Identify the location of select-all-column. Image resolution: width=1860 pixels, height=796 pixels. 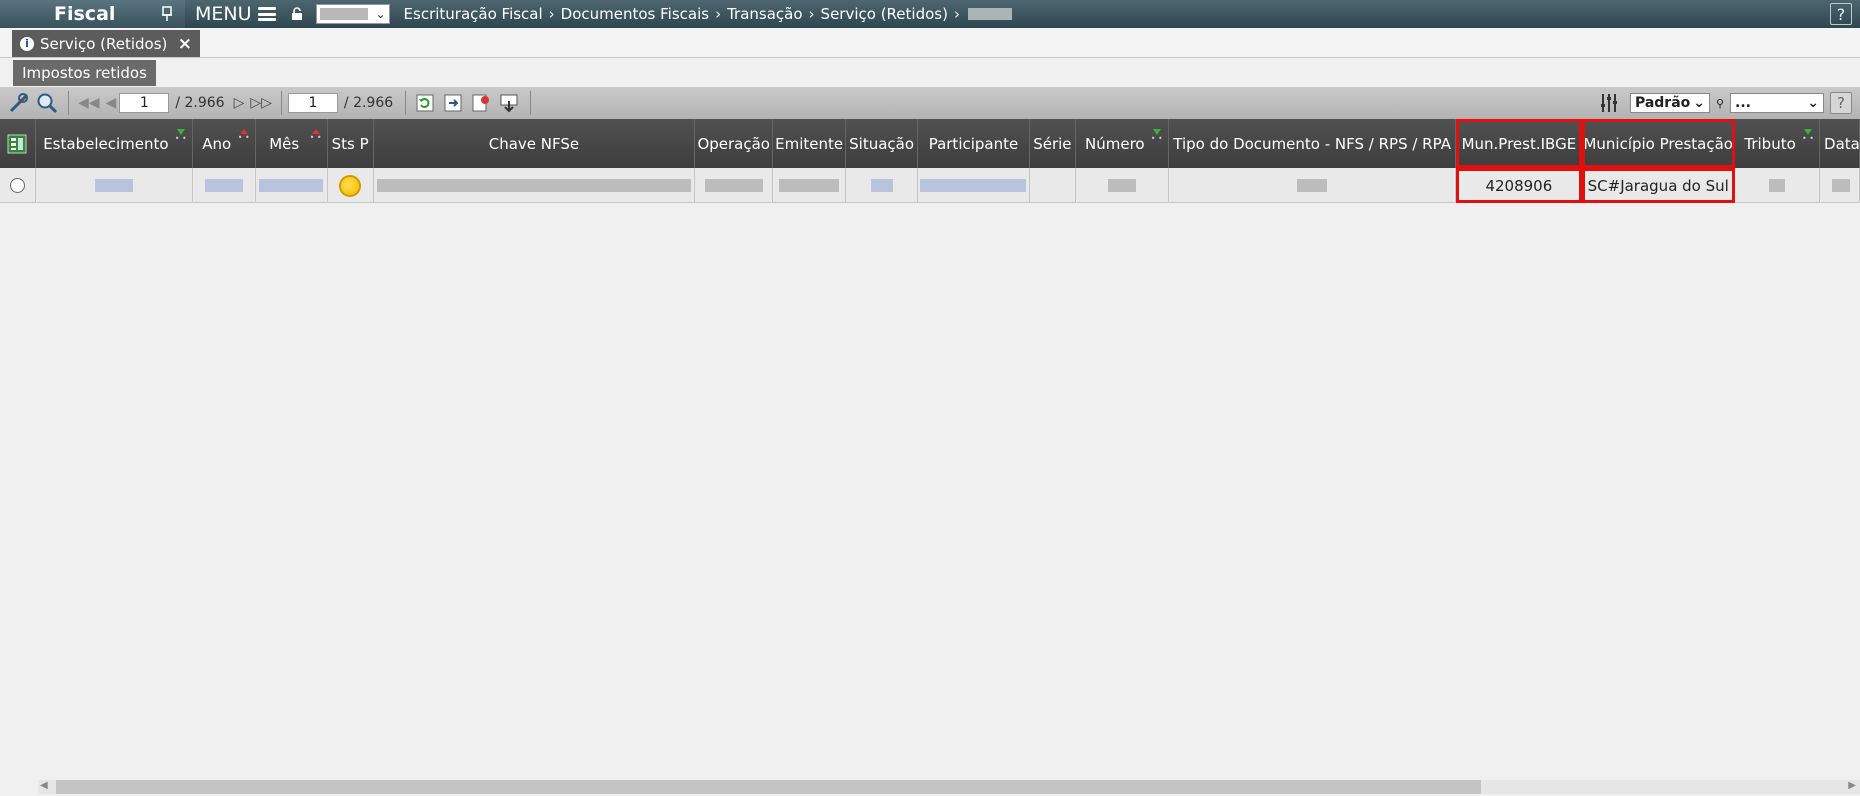
(18, 143).